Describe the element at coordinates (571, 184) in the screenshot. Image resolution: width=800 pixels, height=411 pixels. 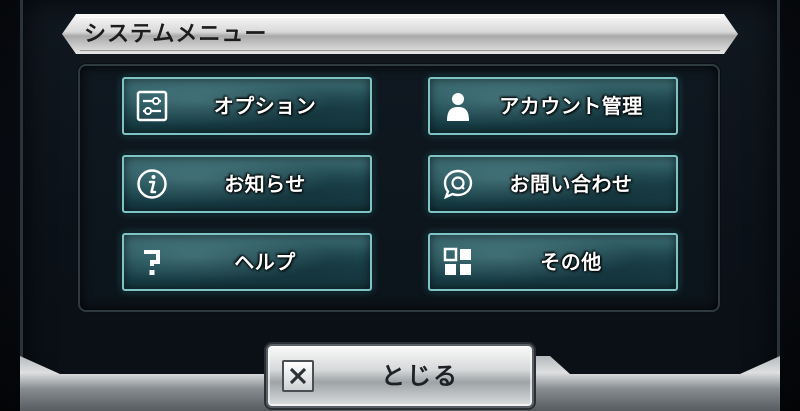
I see `contact-label: お問い合わせ` at that location.